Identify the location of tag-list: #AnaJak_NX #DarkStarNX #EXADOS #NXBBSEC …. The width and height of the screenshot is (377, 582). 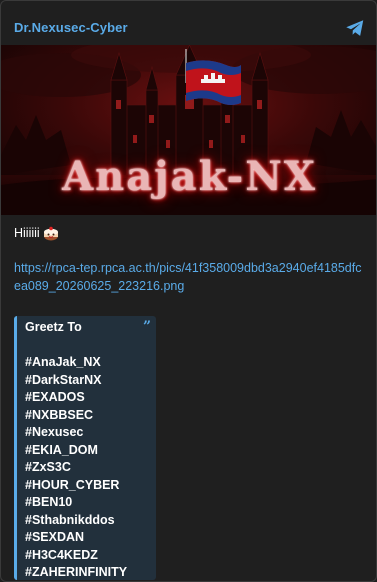
(90, 467).